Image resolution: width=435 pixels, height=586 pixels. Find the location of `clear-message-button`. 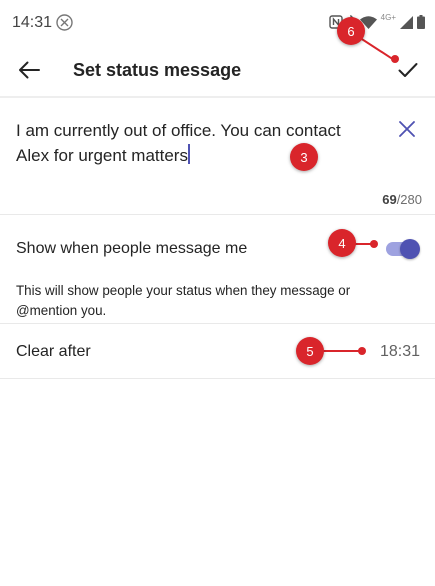

clear-message-button is located at coordinates (407, 129).